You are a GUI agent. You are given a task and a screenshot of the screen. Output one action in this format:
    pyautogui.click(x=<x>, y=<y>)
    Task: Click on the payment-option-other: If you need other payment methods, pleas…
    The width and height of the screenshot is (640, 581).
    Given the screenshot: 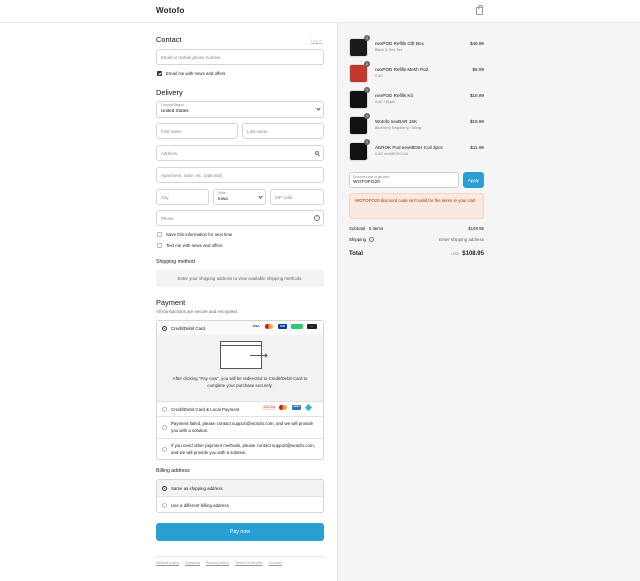 What is the action you would take?
    pyautogui.click(x=240, y=449)
    